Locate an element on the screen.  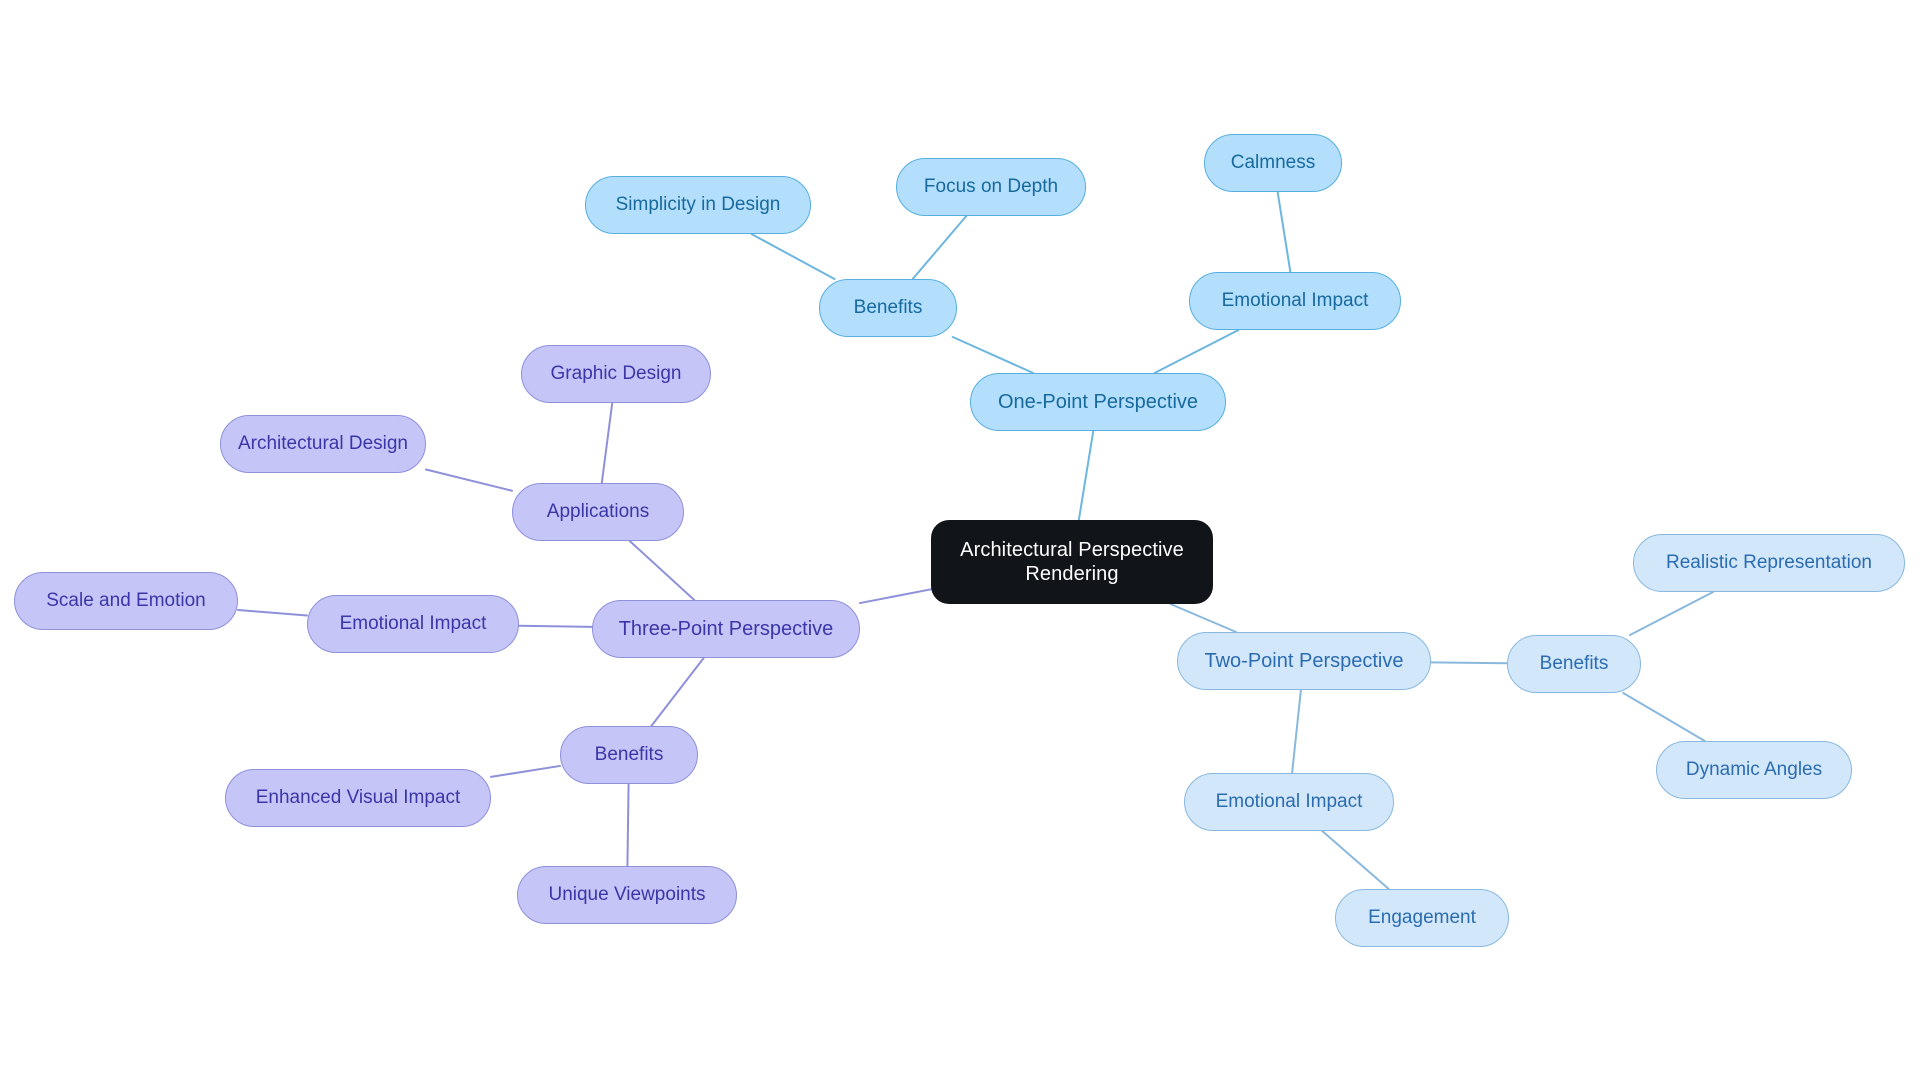
mindmap-edge-three-benefits-to-three-enhanced is located at coordinates (525, 771).